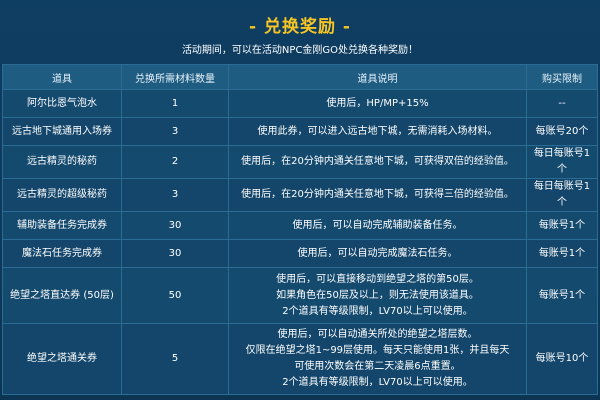 This screenshot has height=400, width=600. I want to click on table-header-row: 道具 兑换所需材料数量 道具说明 购买限制, so click(300, 77).